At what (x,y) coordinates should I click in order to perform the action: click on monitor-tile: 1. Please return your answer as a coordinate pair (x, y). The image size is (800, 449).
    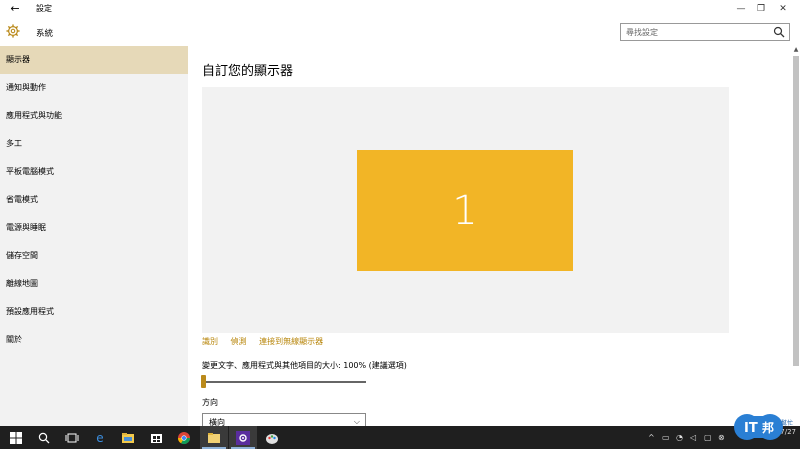
    Looking at the image, I should click on (465, 210).